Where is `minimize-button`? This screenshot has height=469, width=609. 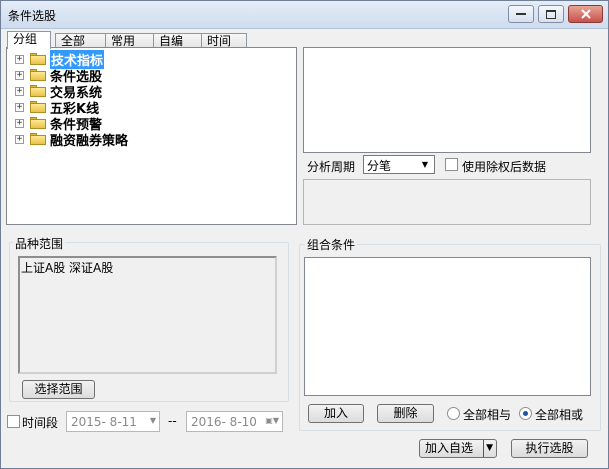 minimize-button is located at coordinates (521, 14).